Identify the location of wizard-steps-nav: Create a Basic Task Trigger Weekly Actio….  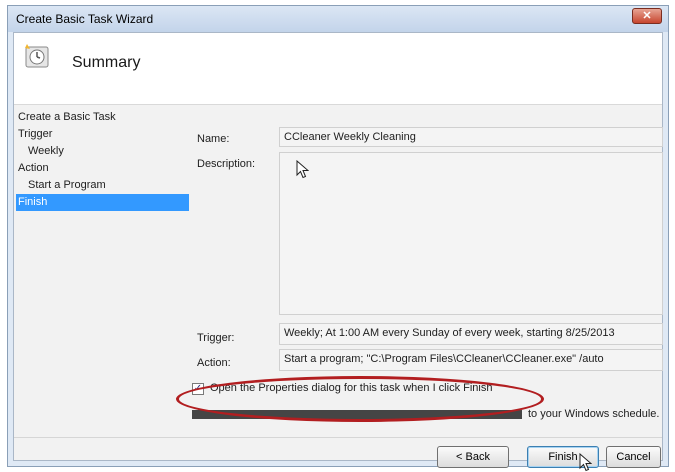
(101, 160).